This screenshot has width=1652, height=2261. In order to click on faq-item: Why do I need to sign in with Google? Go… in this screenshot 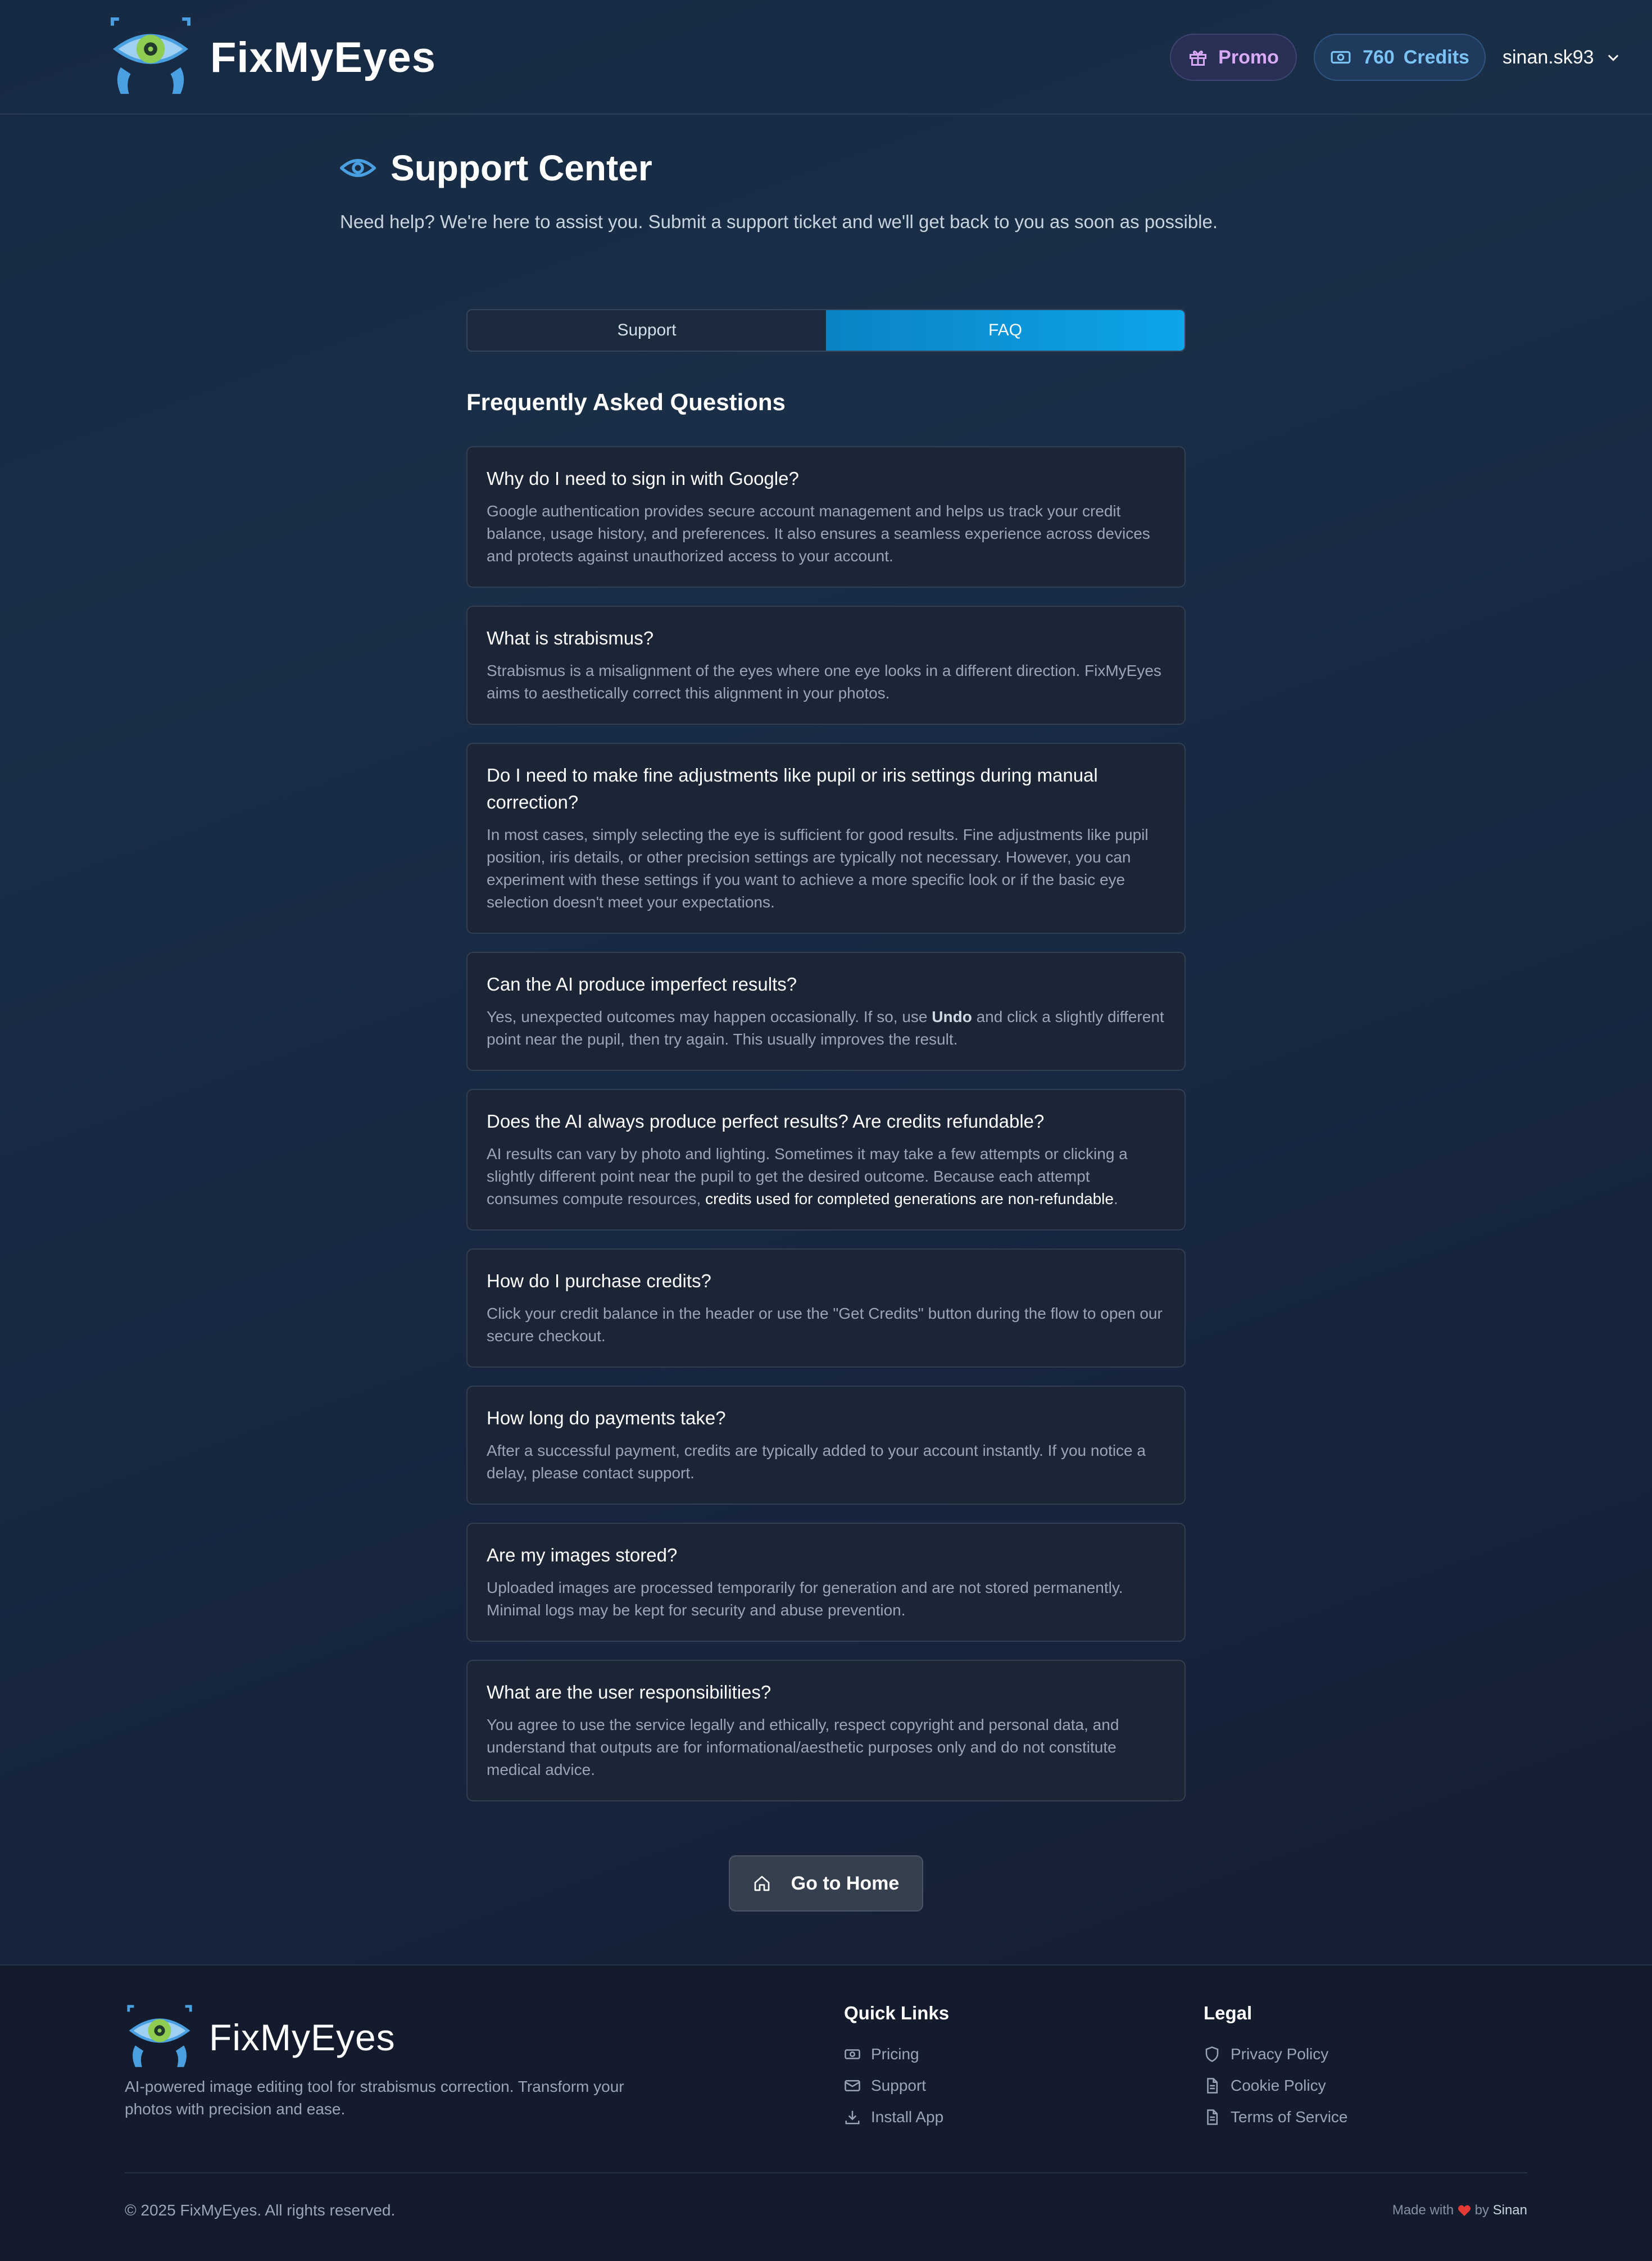, I will do `click(826, 517)`.